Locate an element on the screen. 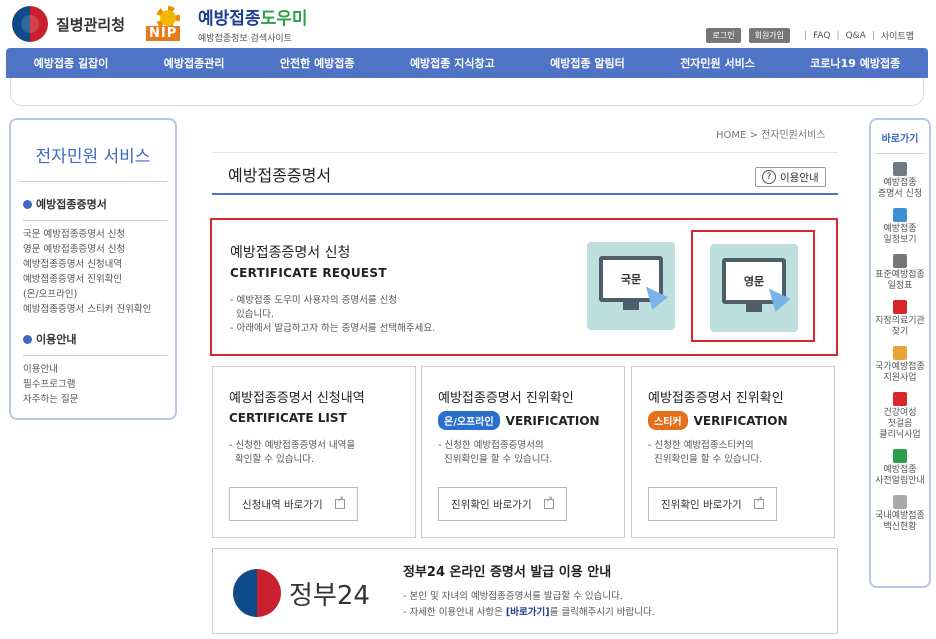 The height and width of the screenshot is (639, 936). card-title: 예방접종증명서 신청내역 is located at coordinates (297, 398).